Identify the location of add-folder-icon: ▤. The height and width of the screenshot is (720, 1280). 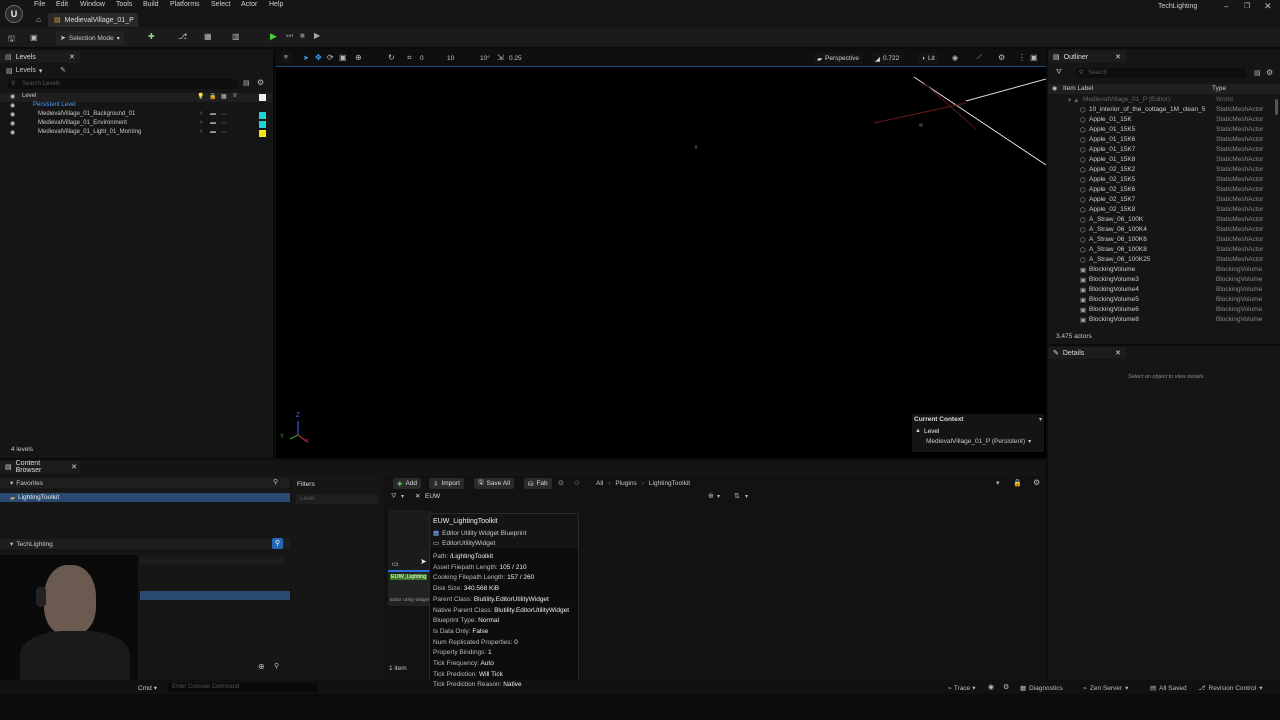
(1257, 73).